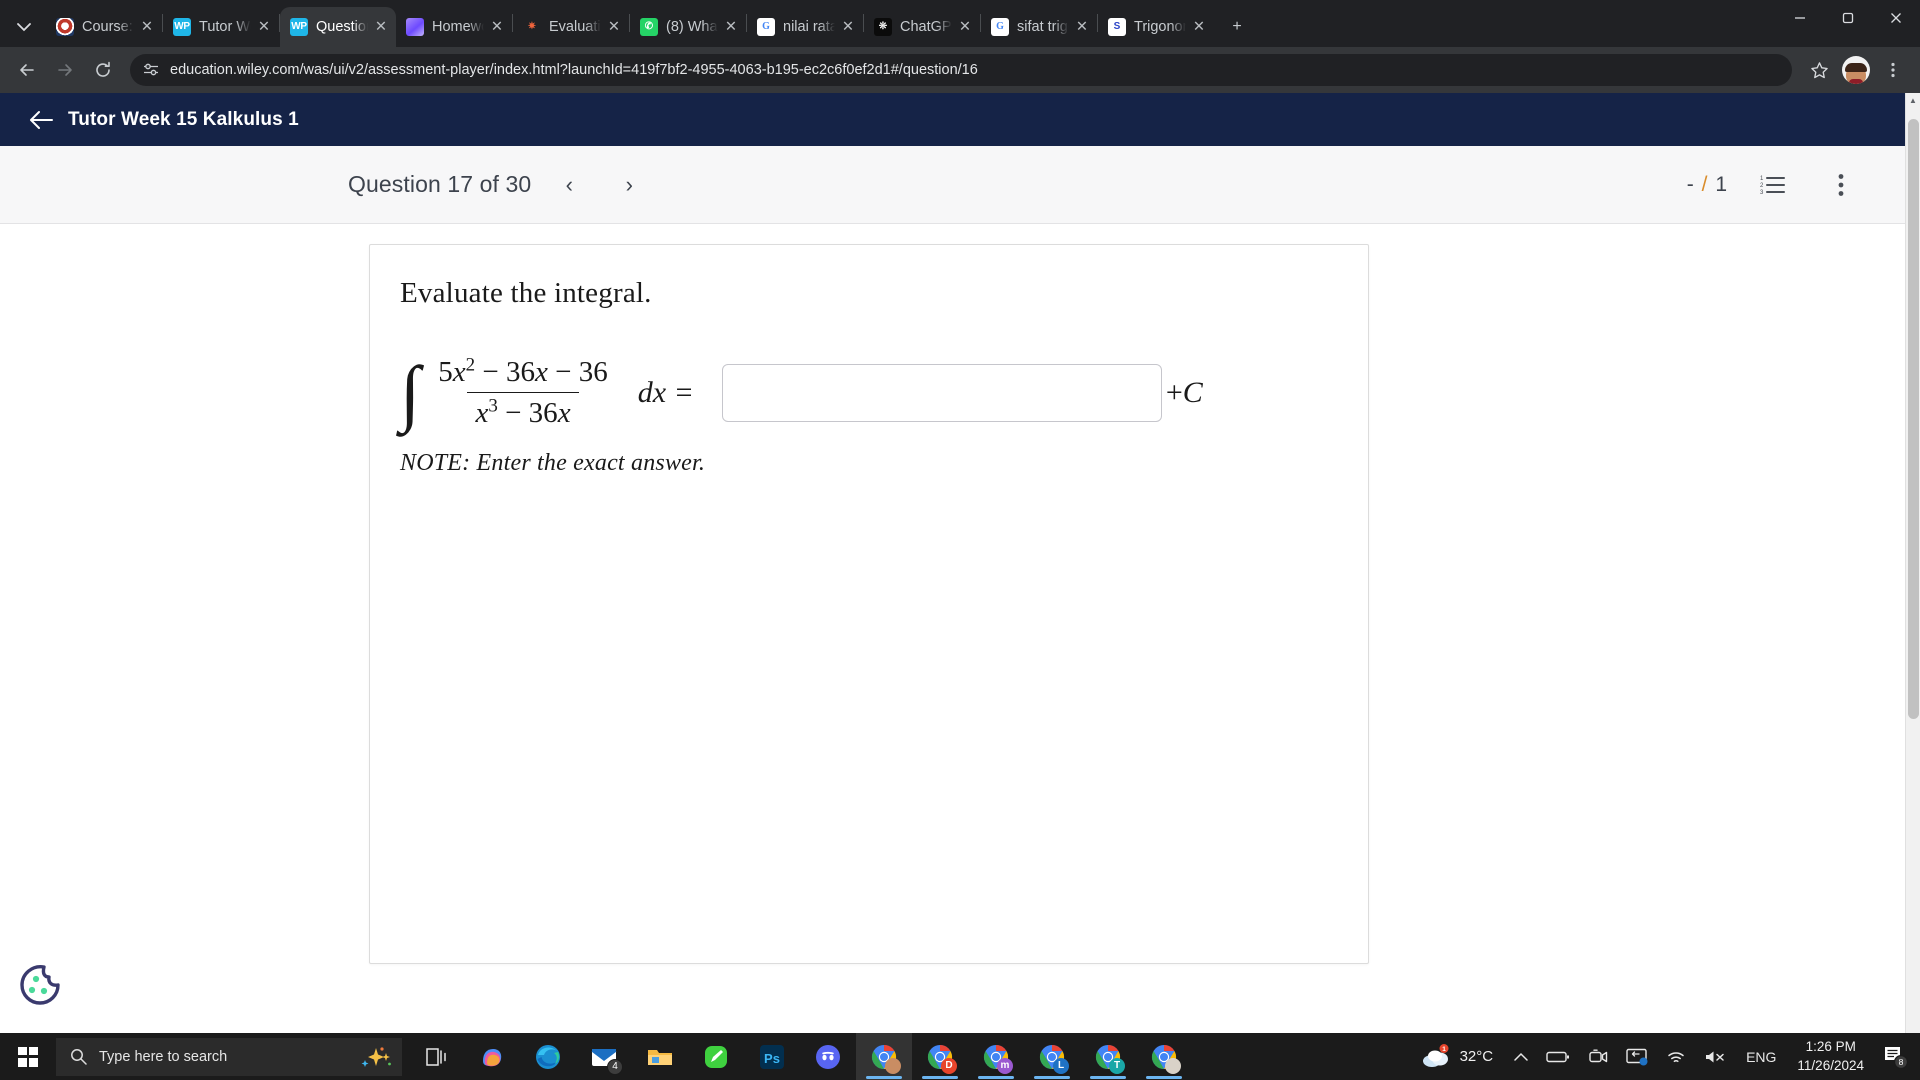 Image resolution: width=1920 pixels, height=1080 pixels. What do you see at coordinates (229, 1056) in the screenshot?
I see `taskbar-search: Type here to search` at bounding box center [229, 1056].